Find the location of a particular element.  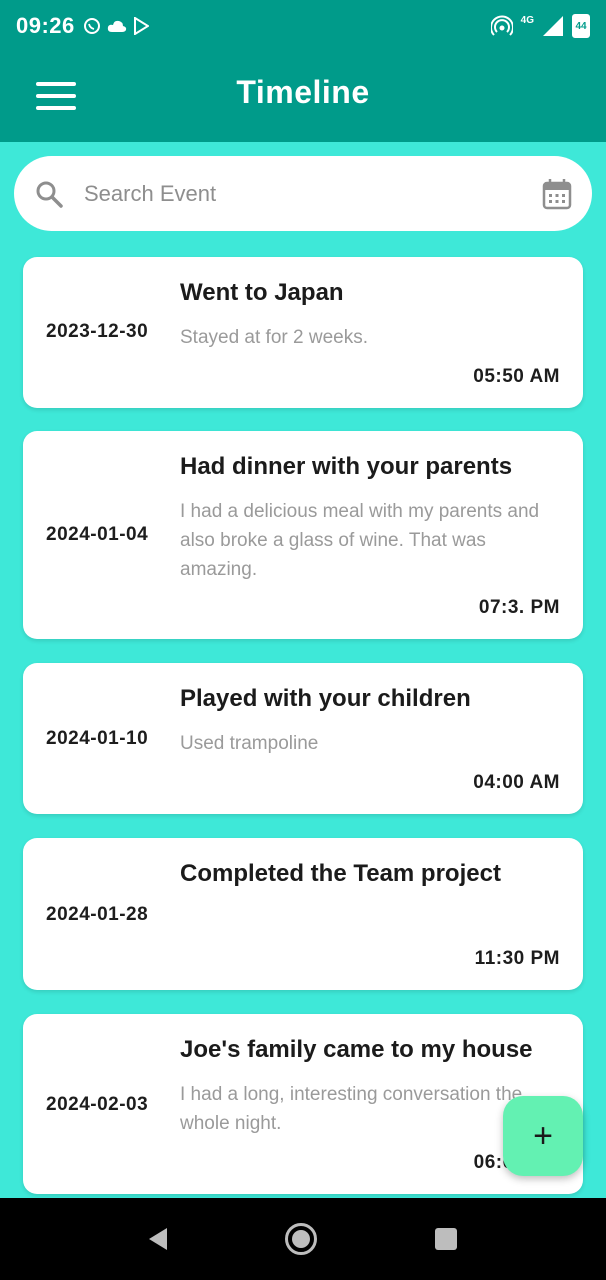

event-date: 2023-12-30 is located at coordinates (97, 331).